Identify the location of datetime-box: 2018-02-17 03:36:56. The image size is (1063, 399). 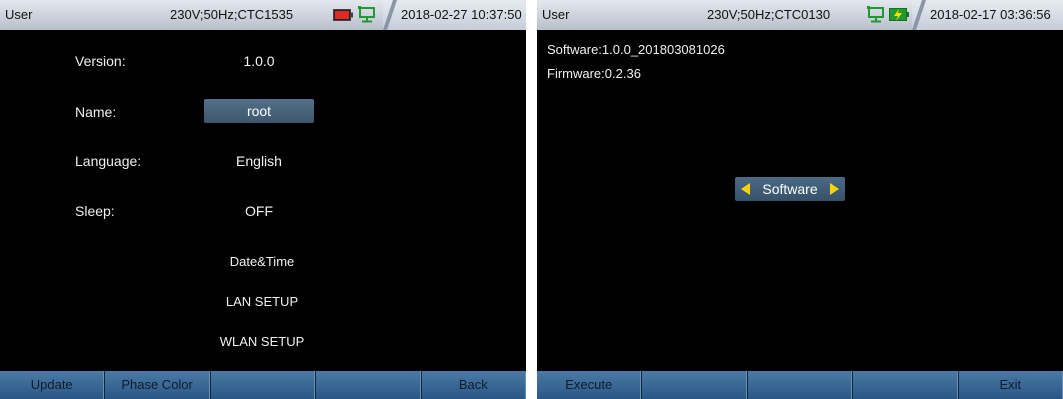
(987, 15).